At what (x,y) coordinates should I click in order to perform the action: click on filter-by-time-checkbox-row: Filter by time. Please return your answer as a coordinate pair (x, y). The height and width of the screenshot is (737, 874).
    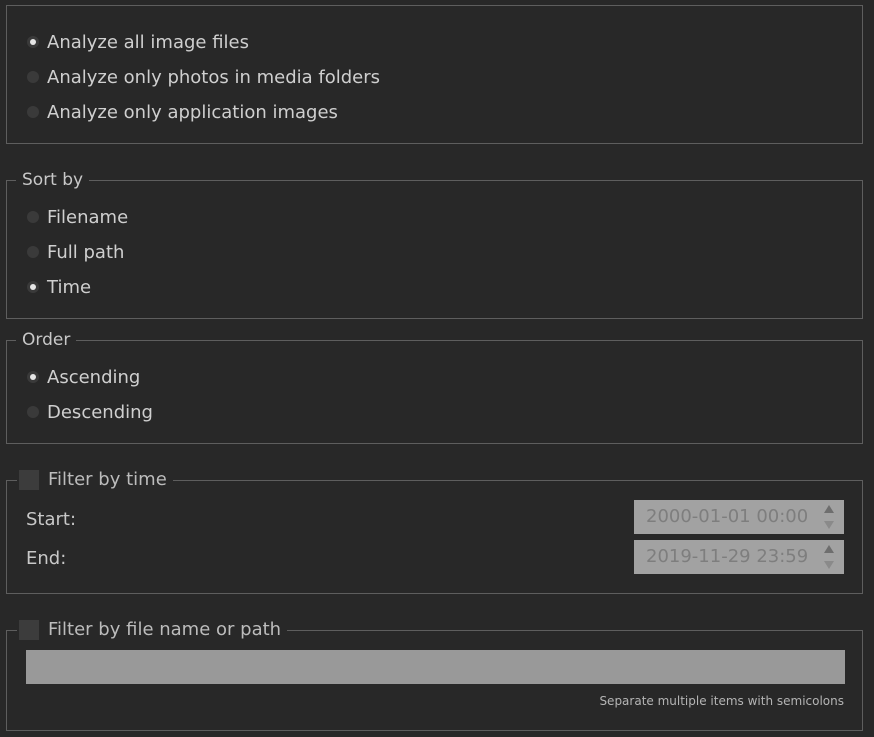
    Looking at the image, I should click on (95, 479).